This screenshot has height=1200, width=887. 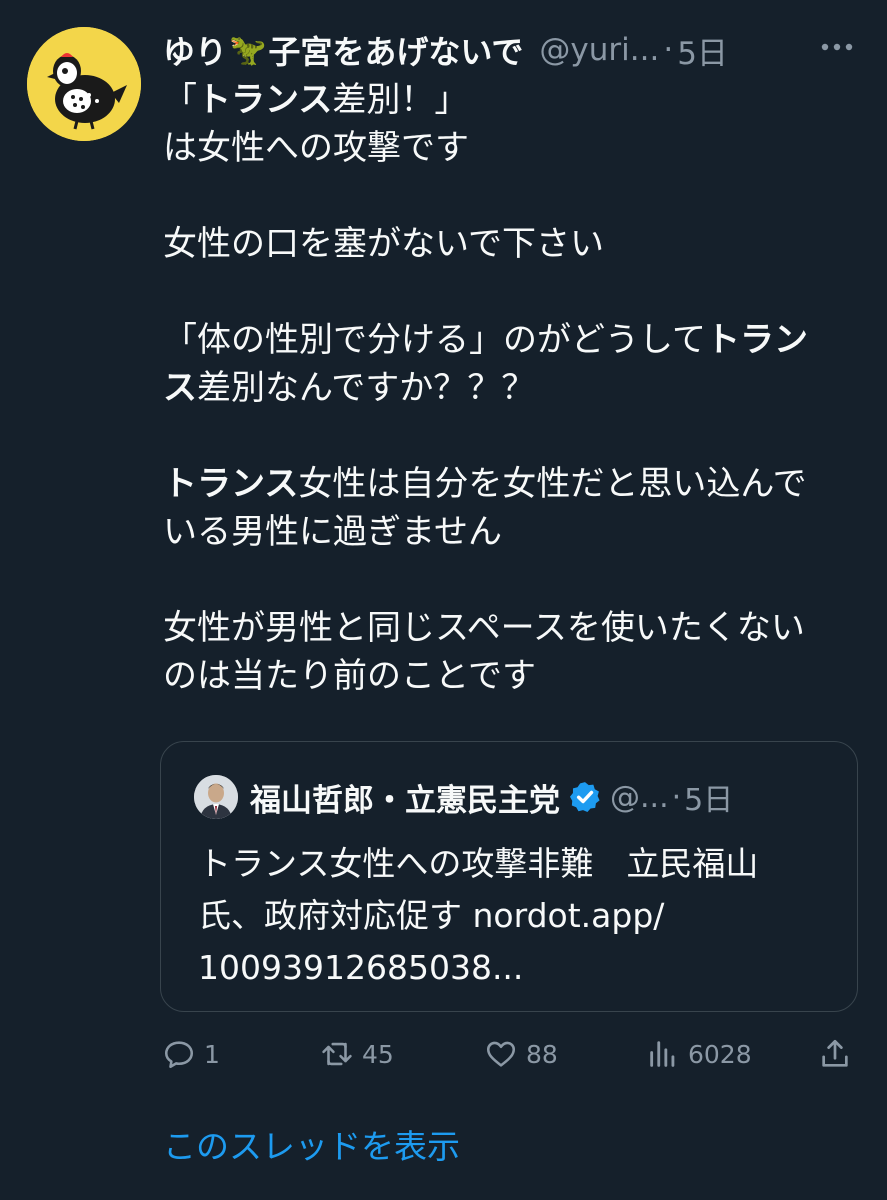 What do you see at coordinates (756, 340) in the screenshot?
I see `bold-text-segment: トラン` at bounding box center [756, 340].